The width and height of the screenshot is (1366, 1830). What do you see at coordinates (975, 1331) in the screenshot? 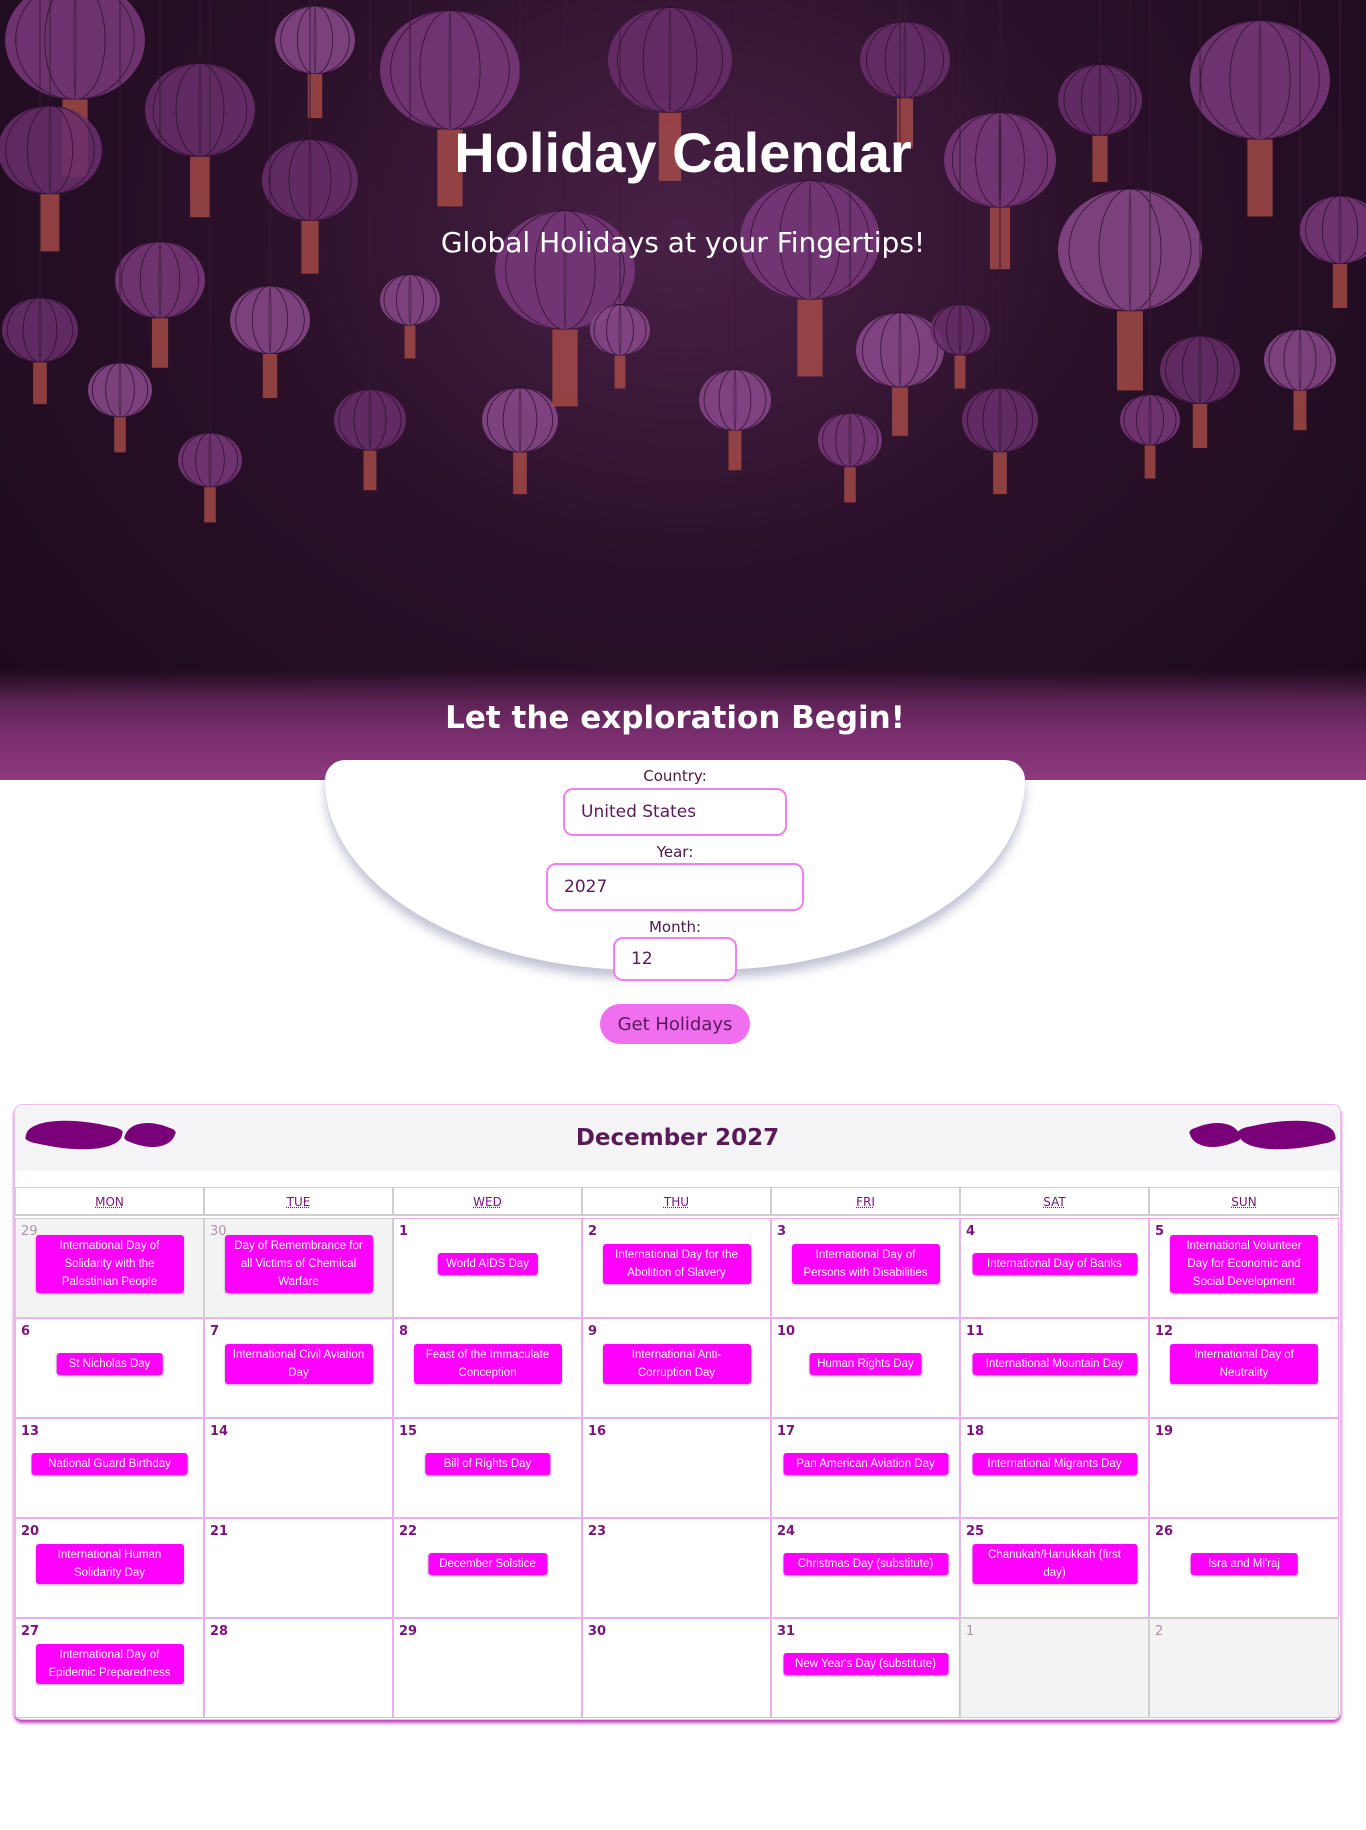
I see `day-number: 11` at bounding box center [975, 1331].